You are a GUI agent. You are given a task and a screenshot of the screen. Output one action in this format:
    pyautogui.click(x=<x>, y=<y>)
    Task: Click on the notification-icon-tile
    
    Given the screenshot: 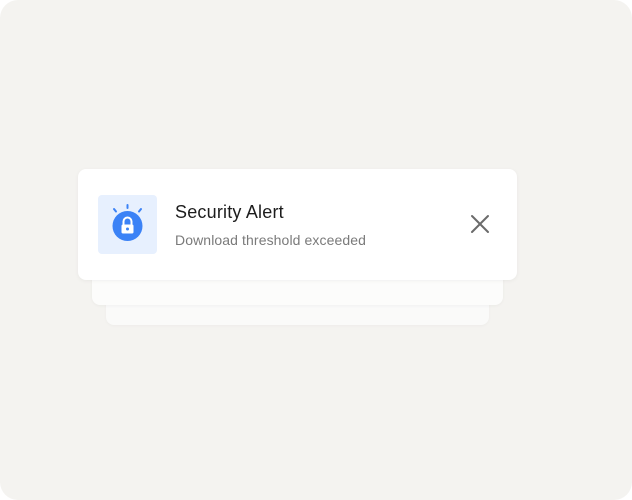 What is the action you would take?
    pyautogui.click(x=127, y=224)
    